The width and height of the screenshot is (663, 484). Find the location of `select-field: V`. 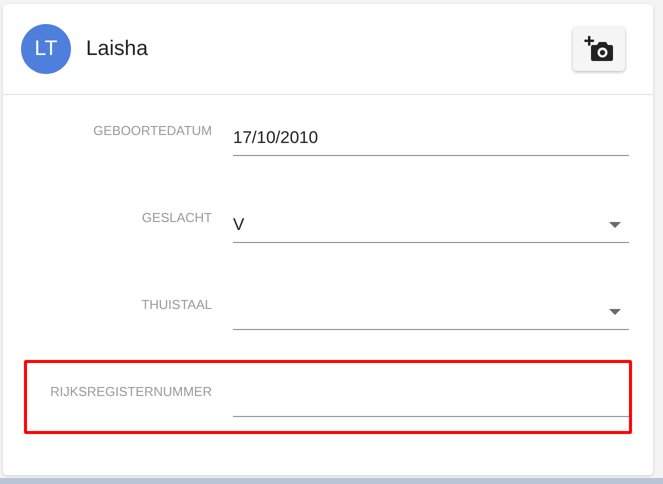

select-field: V is located at coordinates (431, 225).